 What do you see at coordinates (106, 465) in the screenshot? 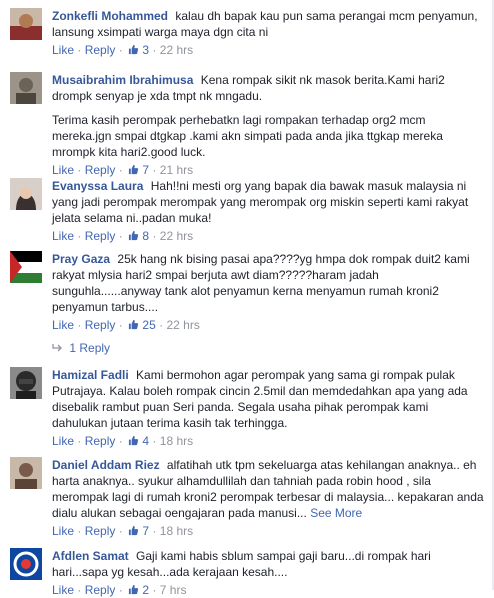
I see `author-name: Daniel Addam Riez` at bounding box center [106, 465].